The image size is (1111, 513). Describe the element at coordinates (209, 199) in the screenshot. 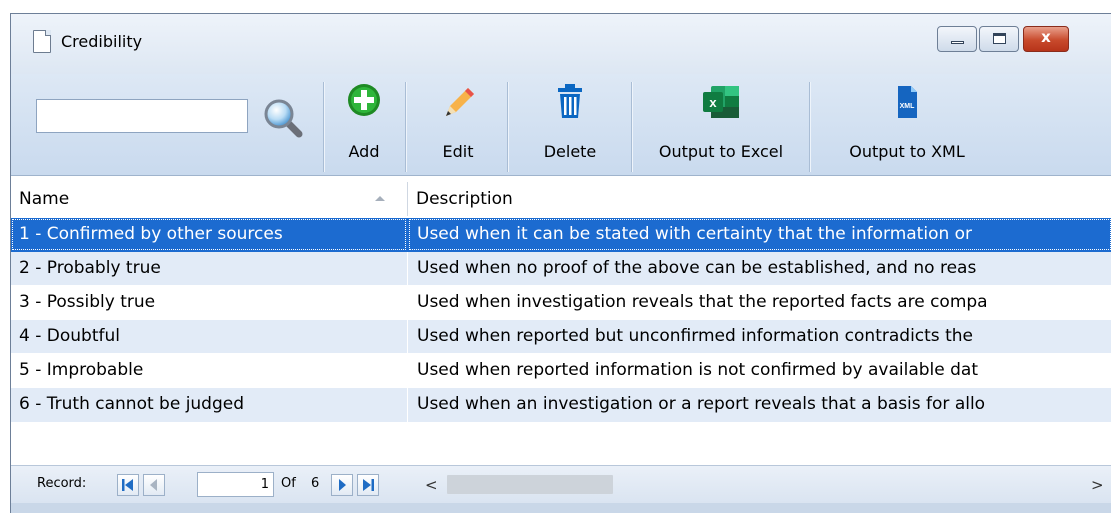

I see `column-header-name: Name` at that location.